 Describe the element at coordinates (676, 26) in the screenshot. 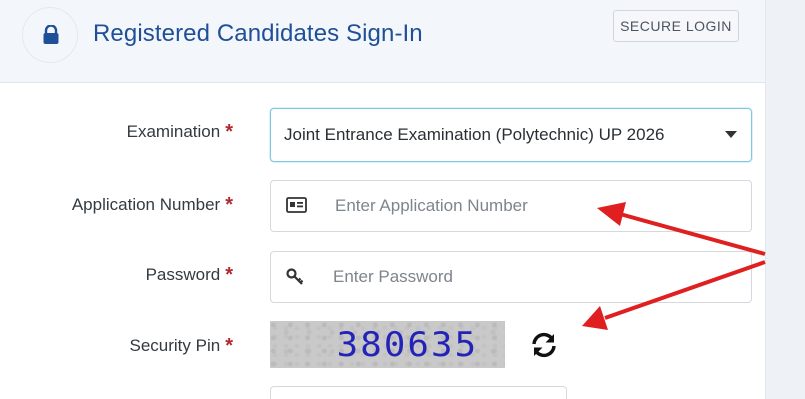

I see `secure-login-badge: SECURE LOGIN` at that location.